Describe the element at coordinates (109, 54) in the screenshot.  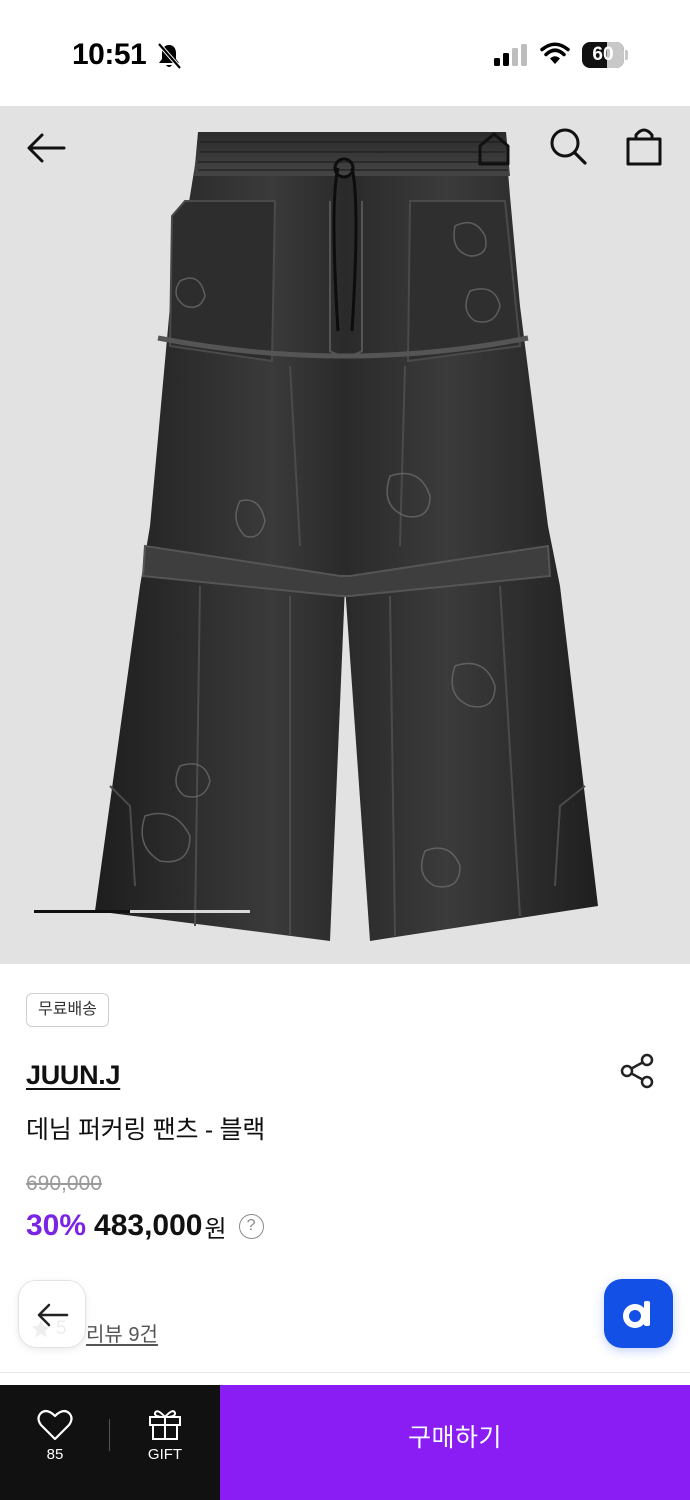
I see `status-time: 10:51` at that location.